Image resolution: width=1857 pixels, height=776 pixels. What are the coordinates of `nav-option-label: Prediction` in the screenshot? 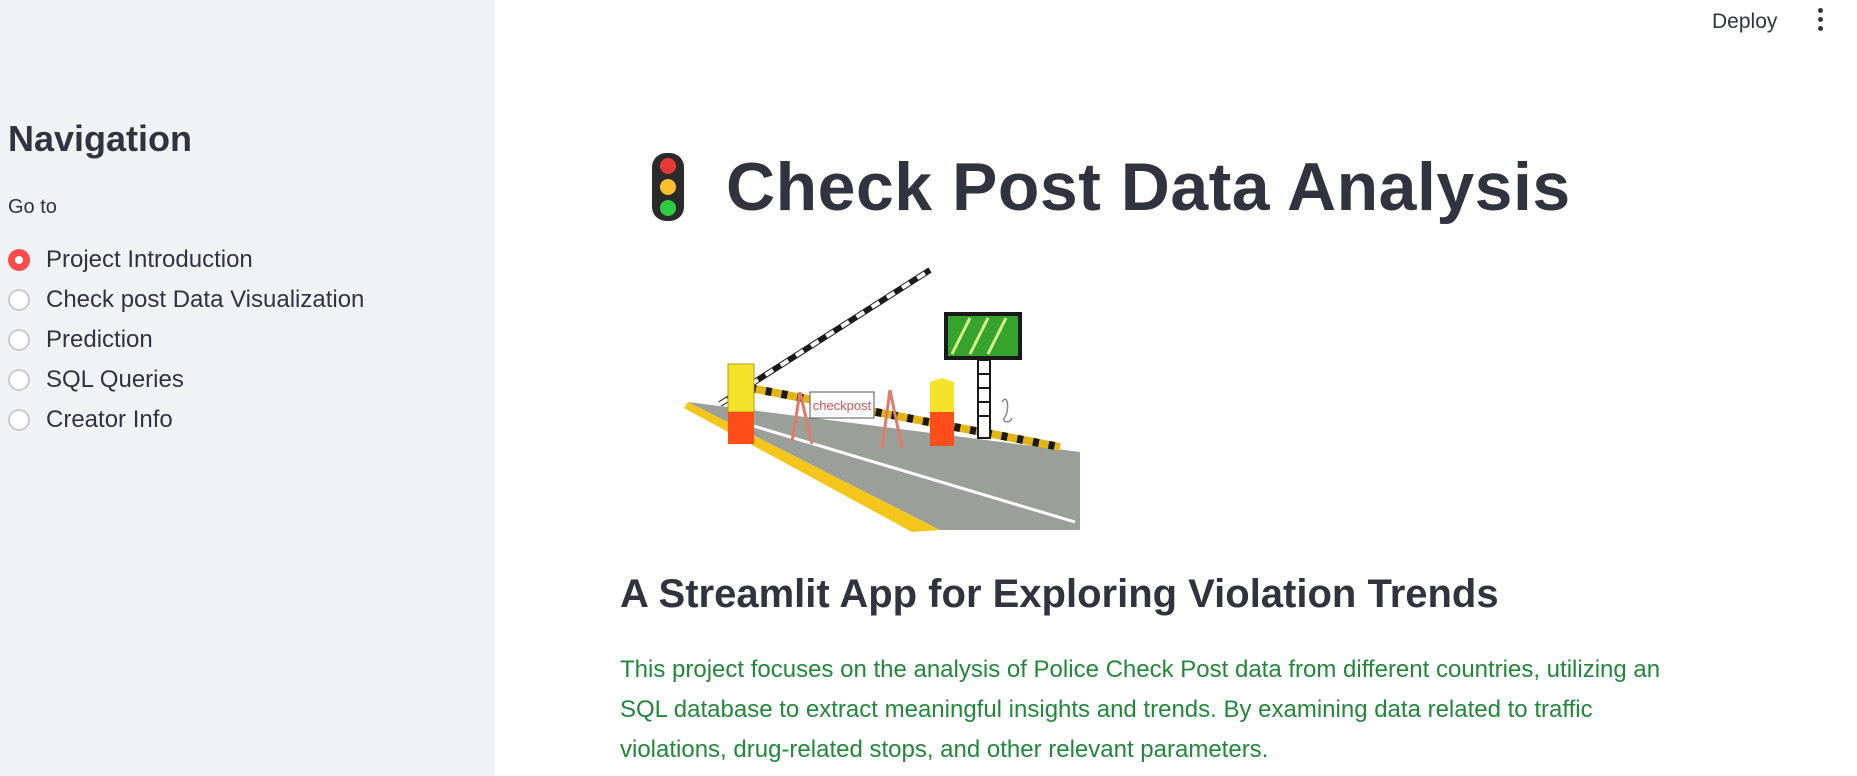 It's located at (99, 339).